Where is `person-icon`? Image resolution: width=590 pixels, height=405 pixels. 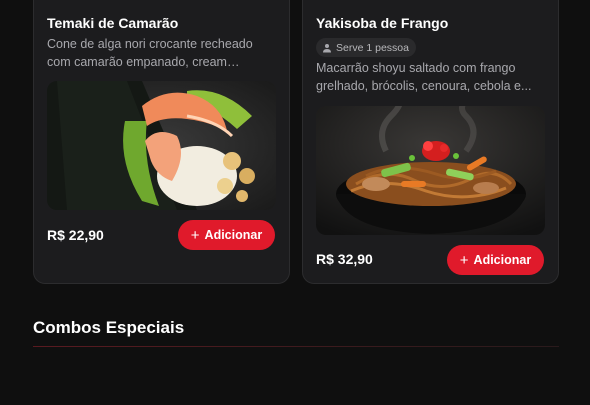
person-icon is located at coordinates (327, 47).